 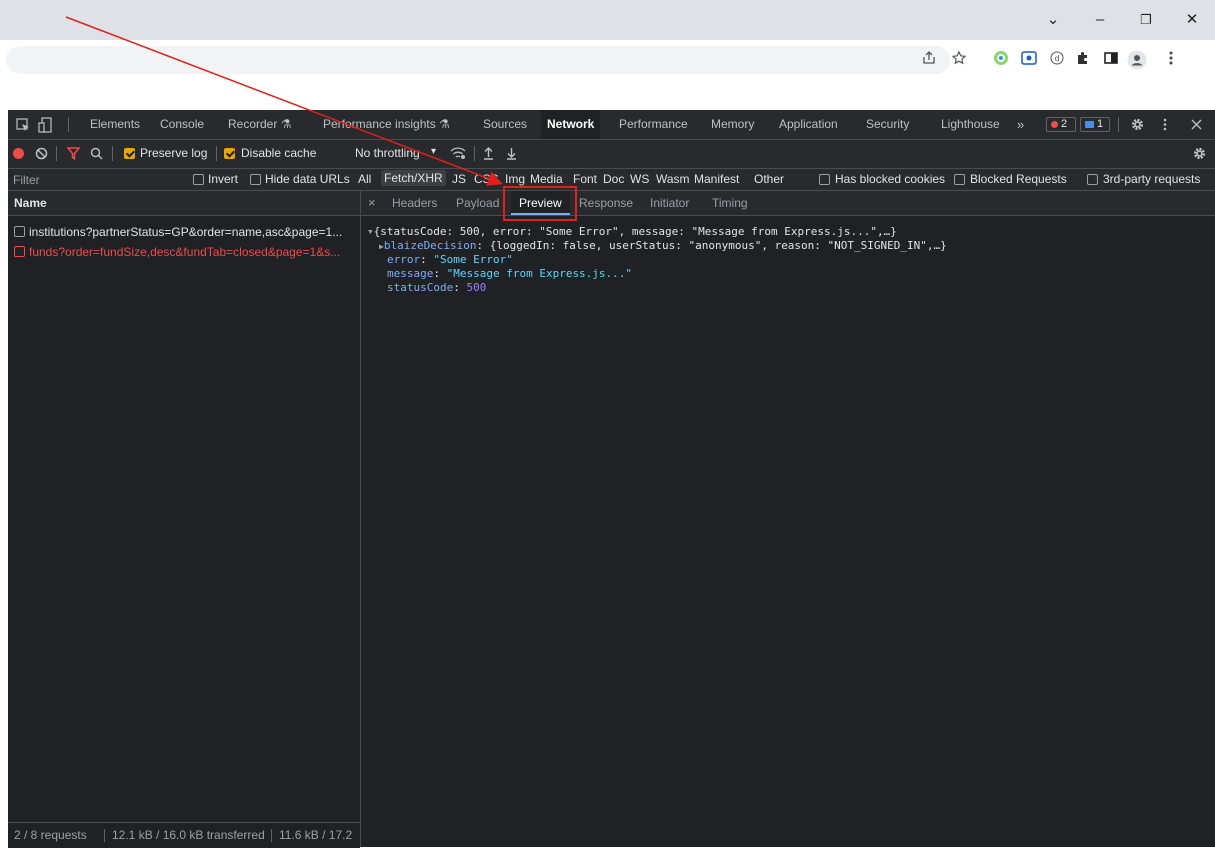 I want to click on json-key: statusCode, so click(x=420, y=287).